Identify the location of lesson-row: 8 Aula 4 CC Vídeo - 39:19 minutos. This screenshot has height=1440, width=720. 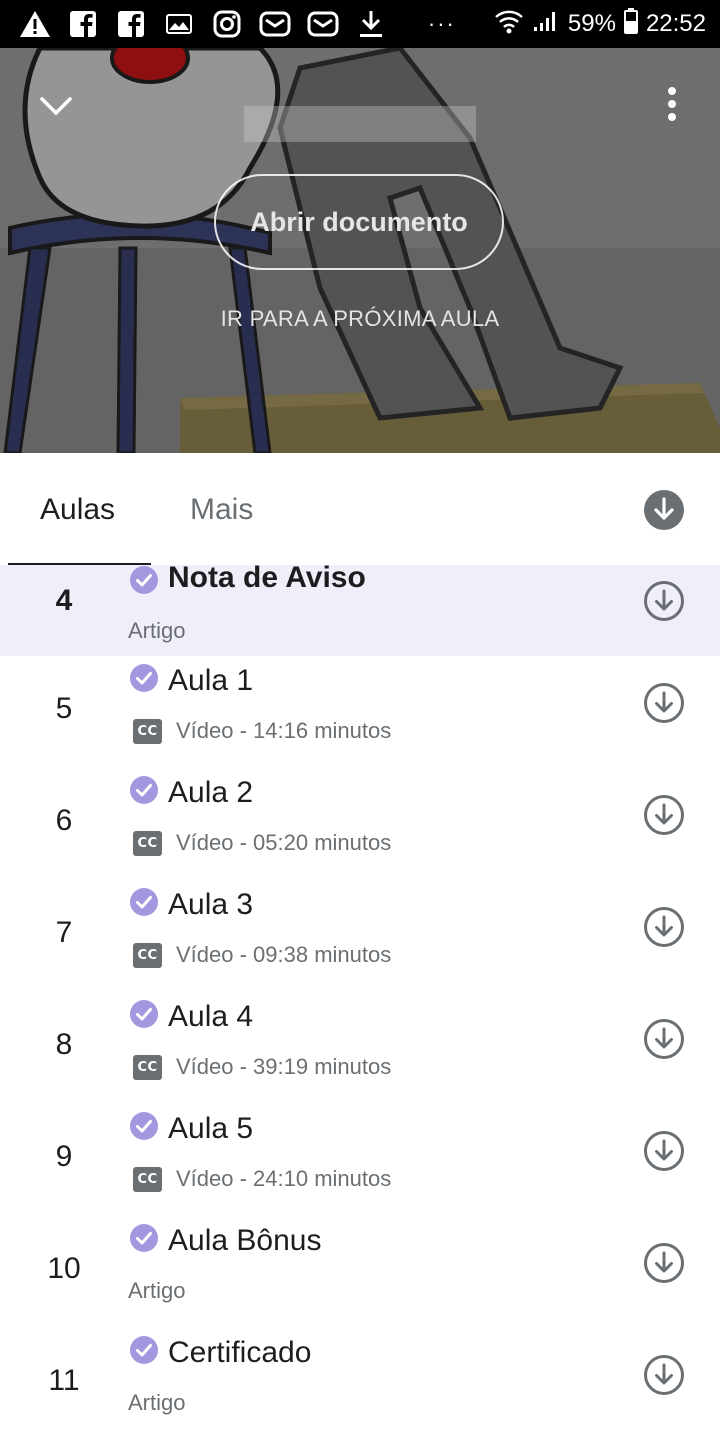
(360, 1048).